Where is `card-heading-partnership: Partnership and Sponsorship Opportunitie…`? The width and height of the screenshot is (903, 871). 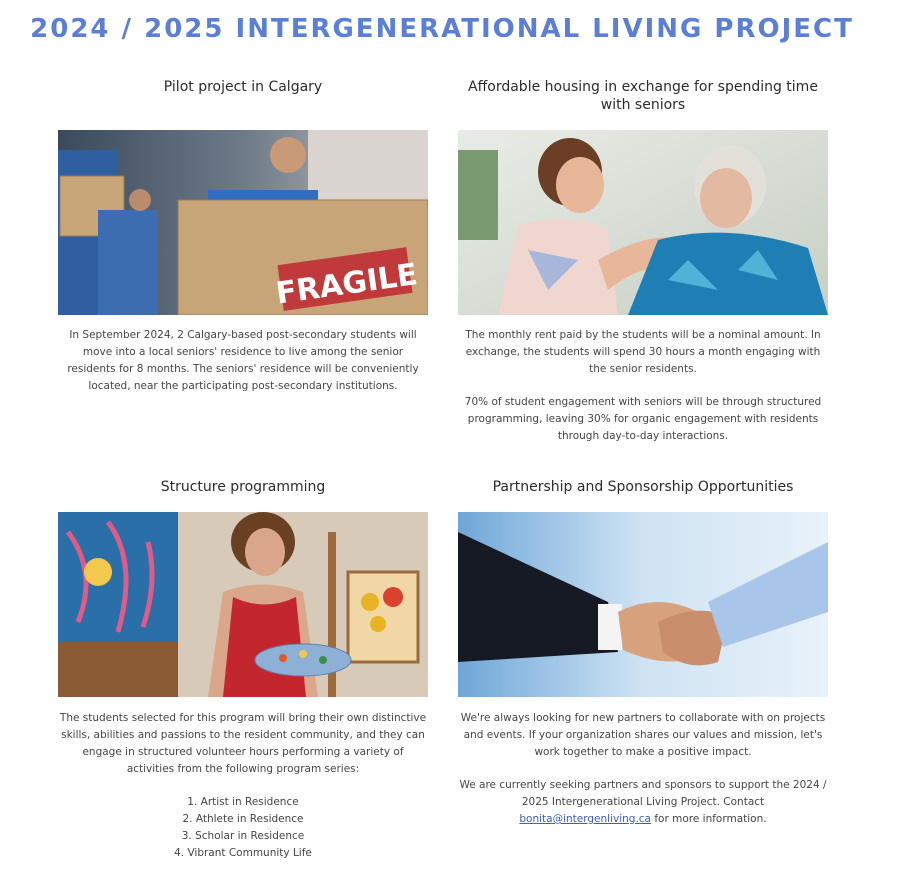 card-heading-partnership: Partnership and Sponsorship Opportunitie… is located at coordinates (643, 487).